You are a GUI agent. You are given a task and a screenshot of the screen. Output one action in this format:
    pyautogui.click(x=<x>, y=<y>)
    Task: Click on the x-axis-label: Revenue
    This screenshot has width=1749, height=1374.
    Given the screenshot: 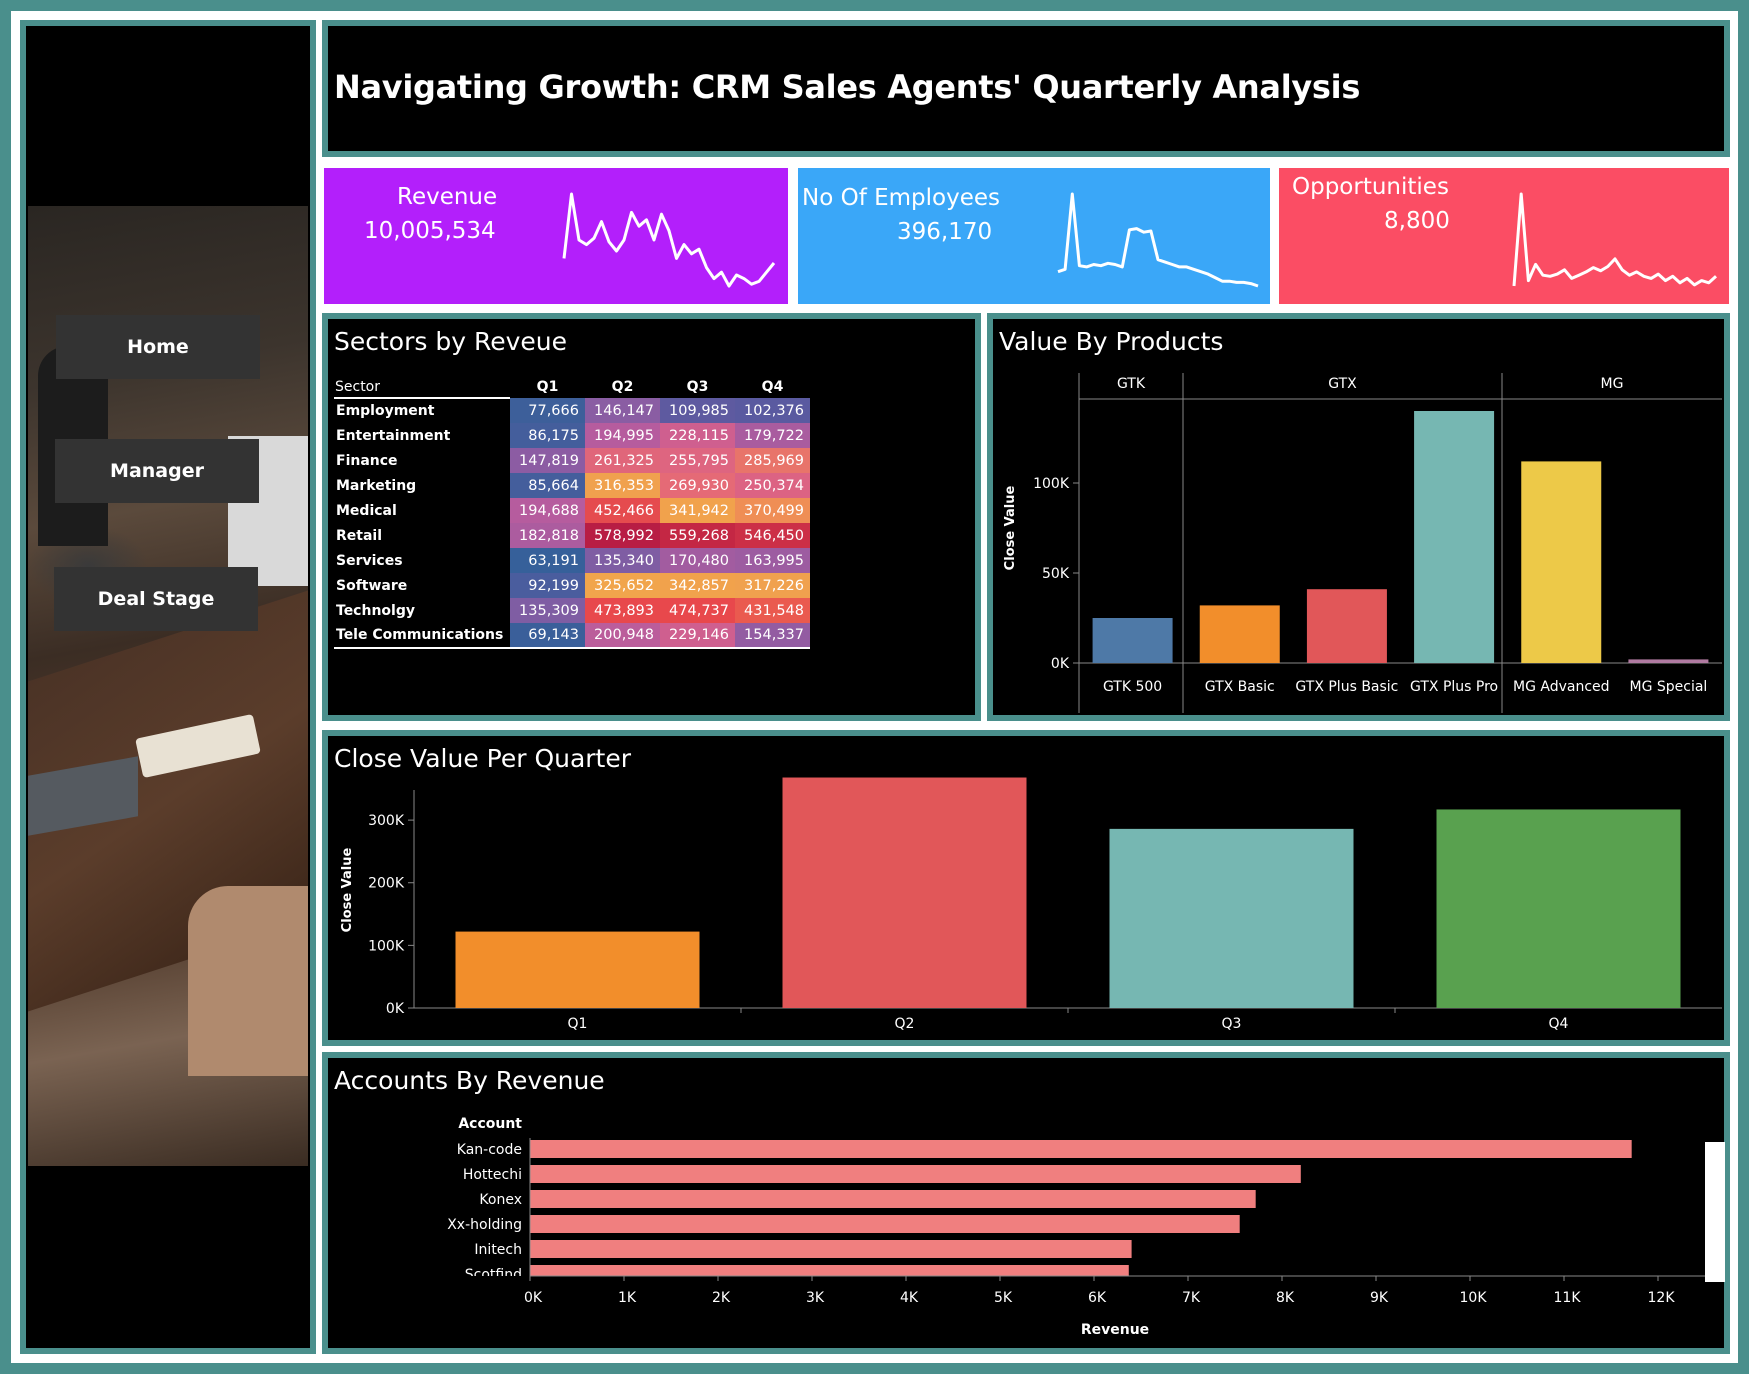 What is the action you would take?
    pyautogui.click(x=1115, y=1330)
    